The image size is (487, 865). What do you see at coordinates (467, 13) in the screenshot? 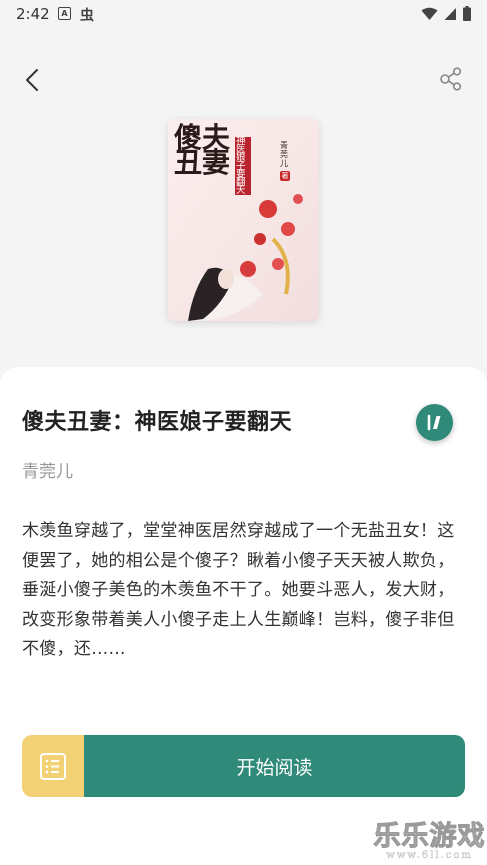
I see `battery-icon` at bounding box center [467, 13].